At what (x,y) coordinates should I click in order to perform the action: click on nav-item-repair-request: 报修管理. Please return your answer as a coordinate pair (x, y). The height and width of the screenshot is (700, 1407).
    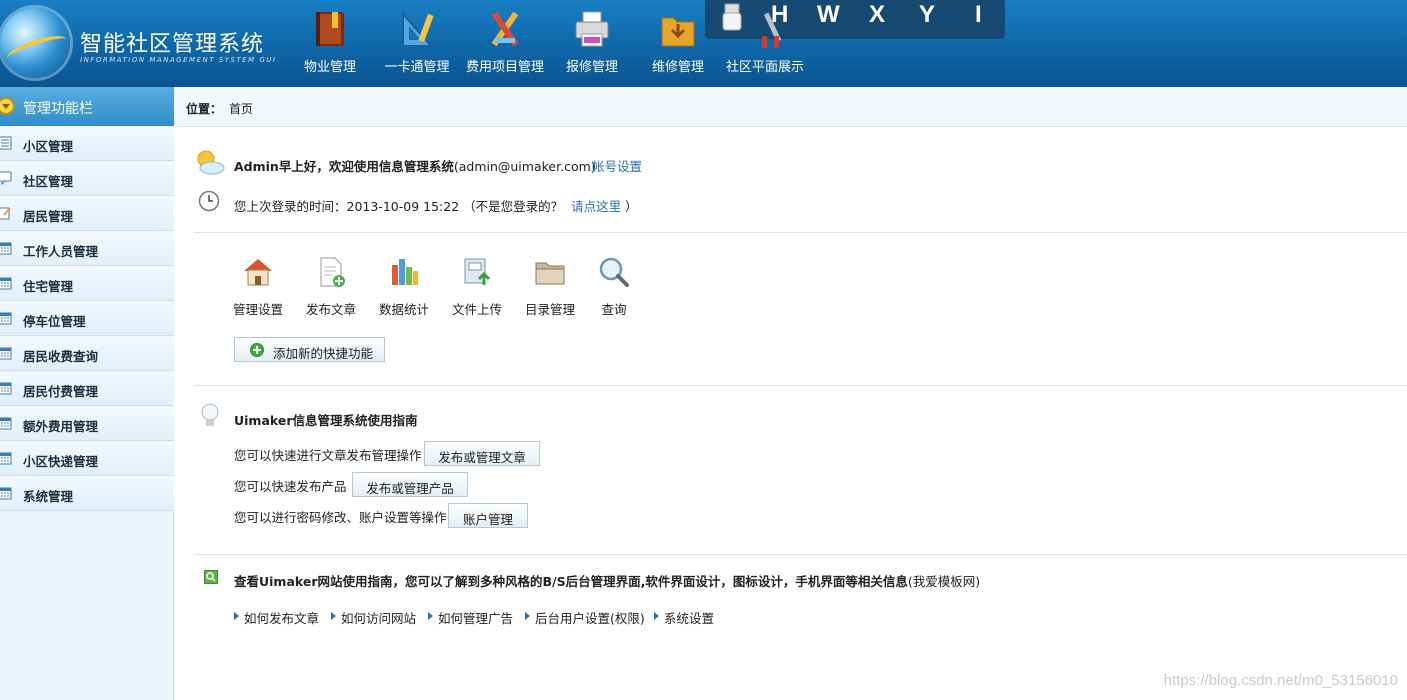
    Looking at the image, I should click on (592, 43).